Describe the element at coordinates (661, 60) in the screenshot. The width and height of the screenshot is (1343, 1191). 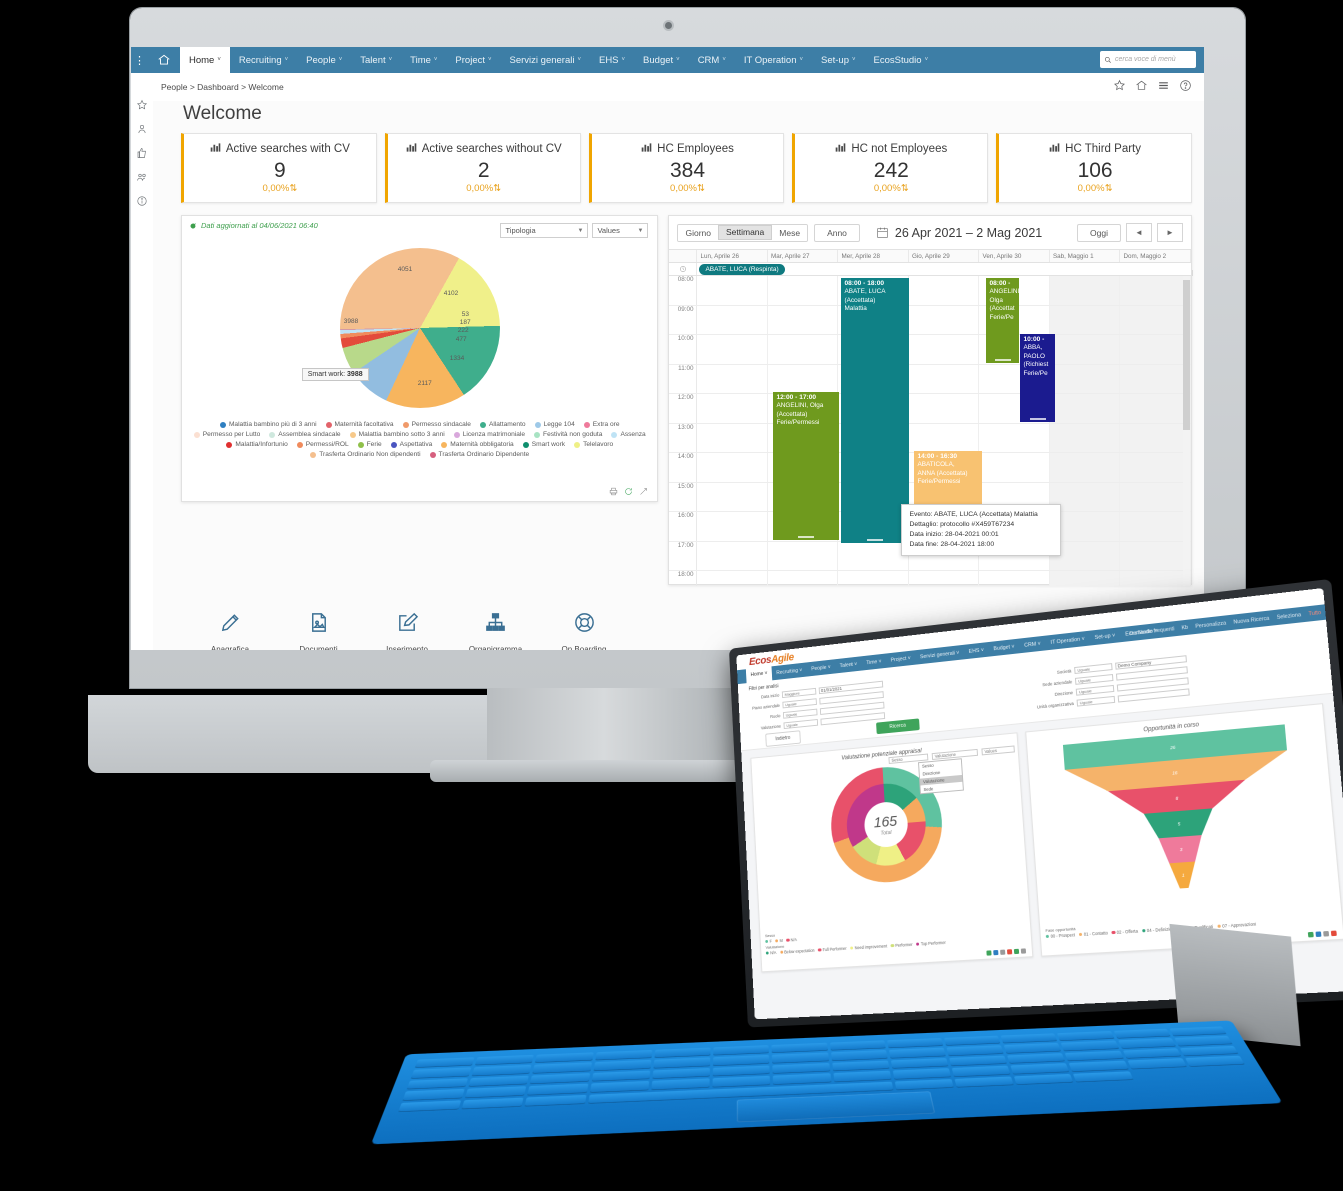
I see `nav-item-budget: Budget ˅` at that location.